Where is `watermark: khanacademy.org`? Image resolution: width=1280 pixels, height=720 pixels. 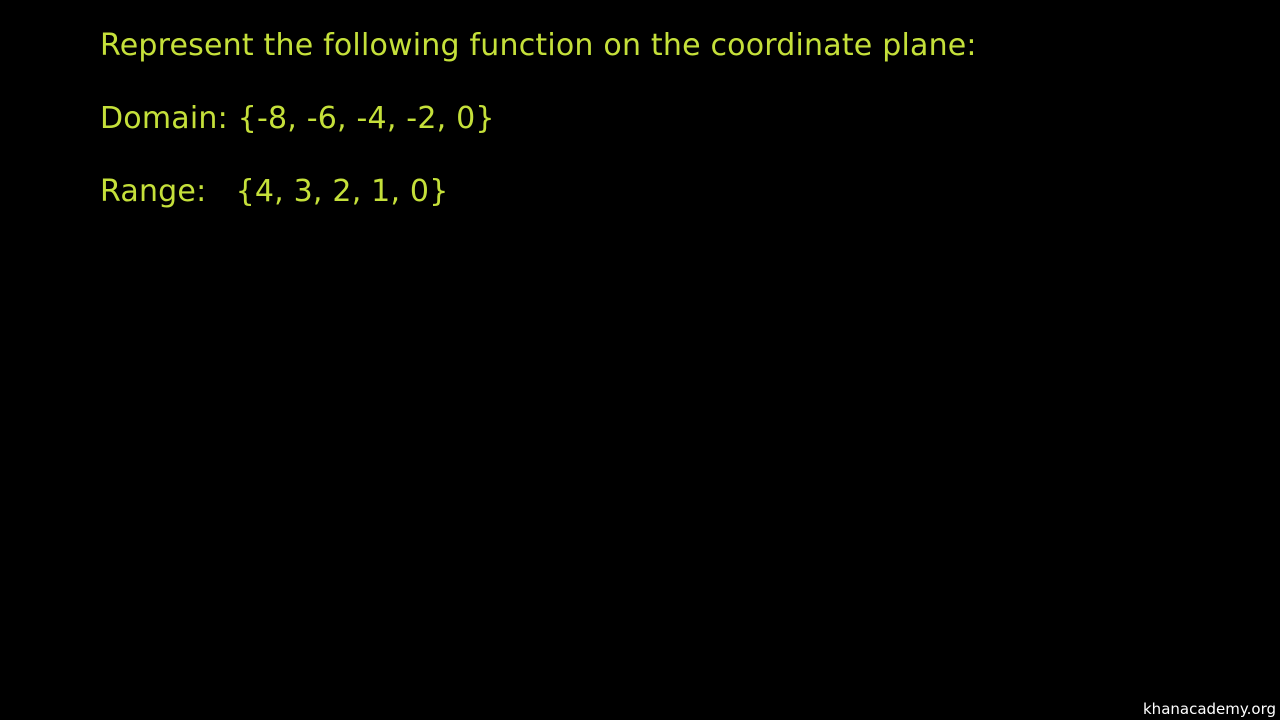
watermark: khanacademy.org is located at coordinates (1209, 709).